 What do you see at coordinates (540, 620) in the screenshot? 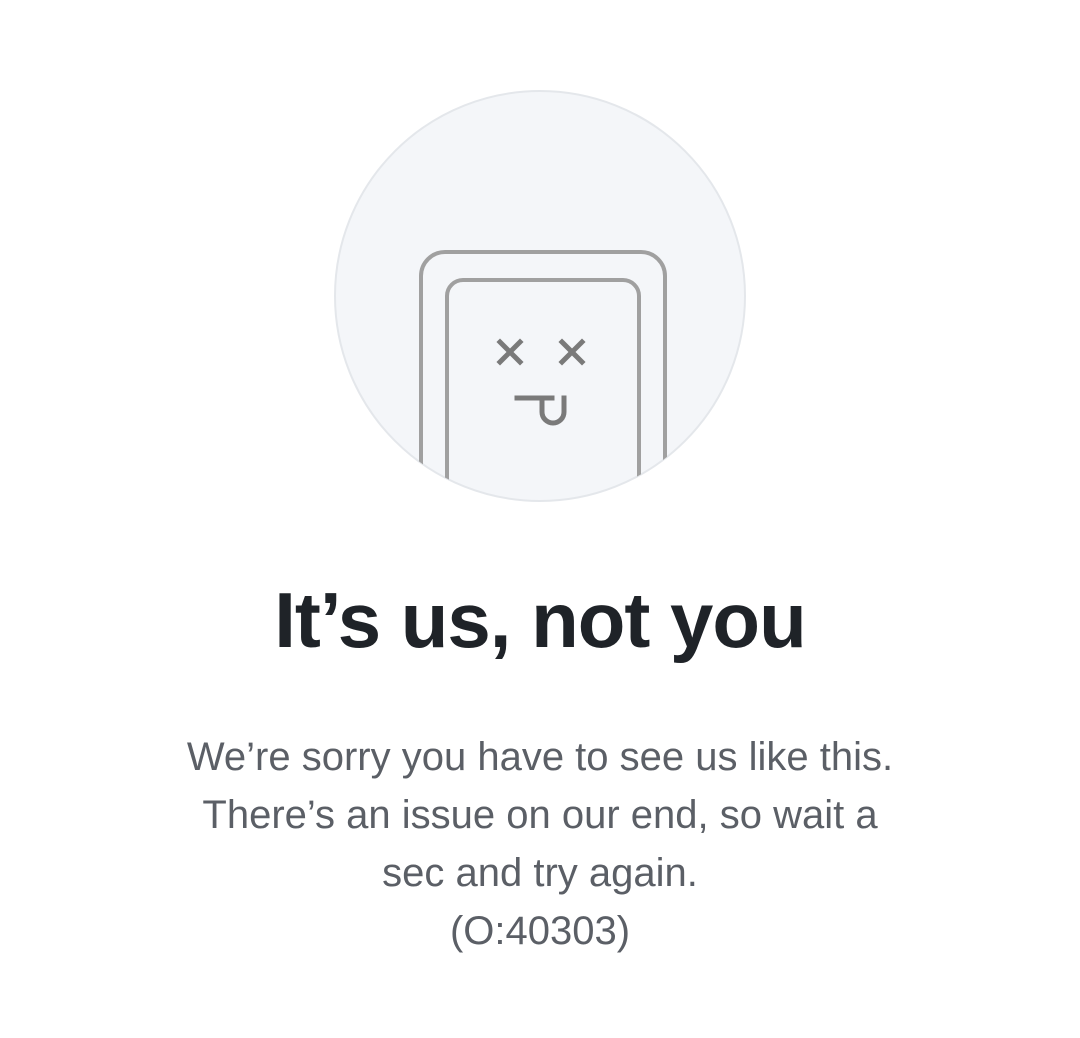
I see `error-title: It’s us, not you` at bounding box center [540, 620].